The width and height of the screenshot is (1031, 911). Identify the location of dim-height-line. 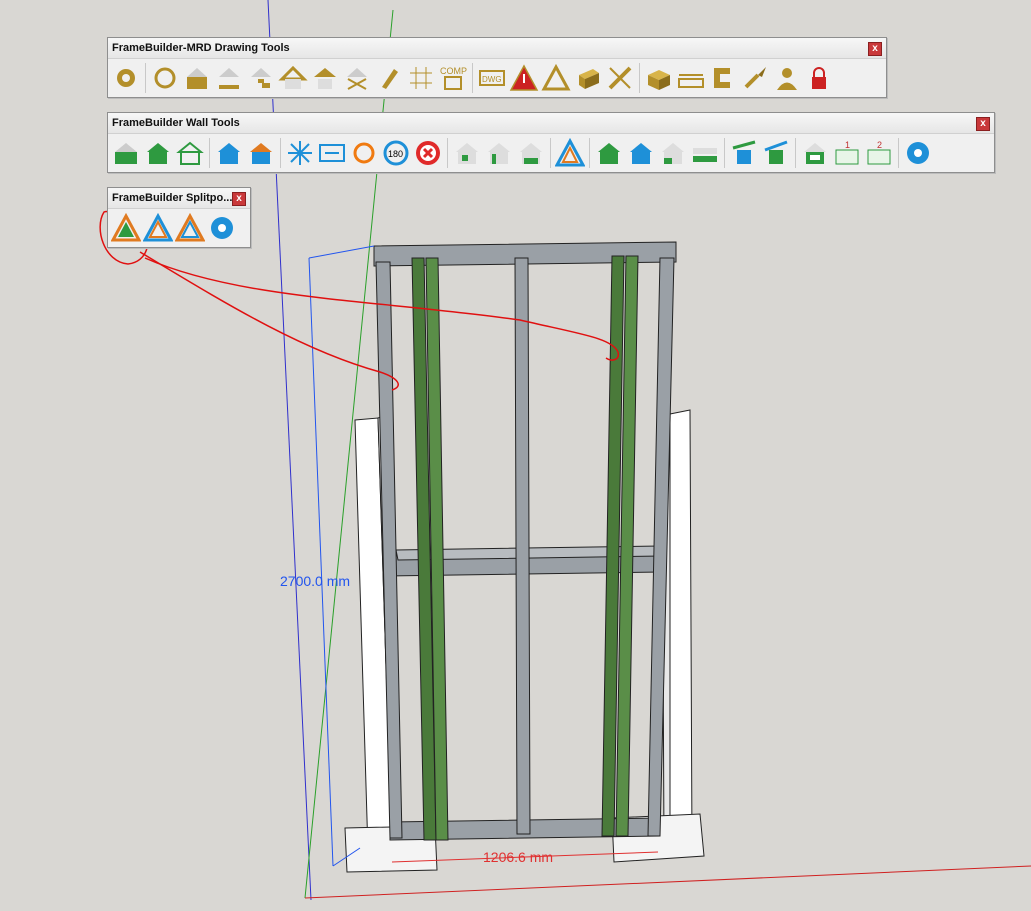
(321, 562).